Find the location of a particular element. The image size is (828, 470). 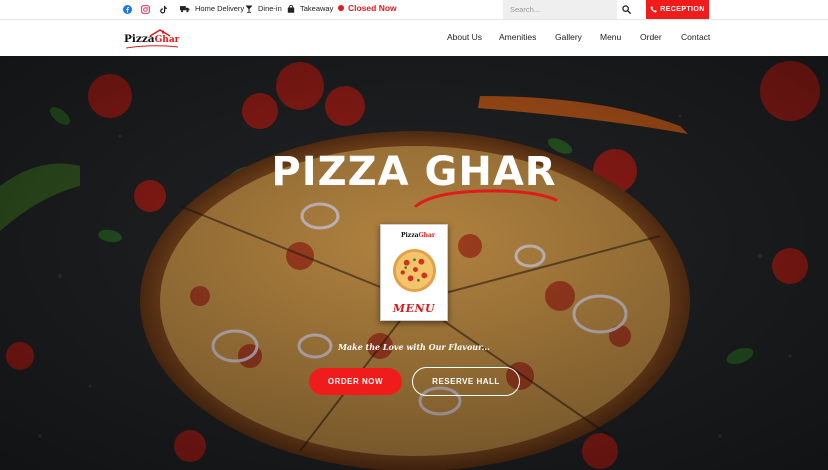

menu-card-logo: PizzaGhar is located at coordinates (418, 235).